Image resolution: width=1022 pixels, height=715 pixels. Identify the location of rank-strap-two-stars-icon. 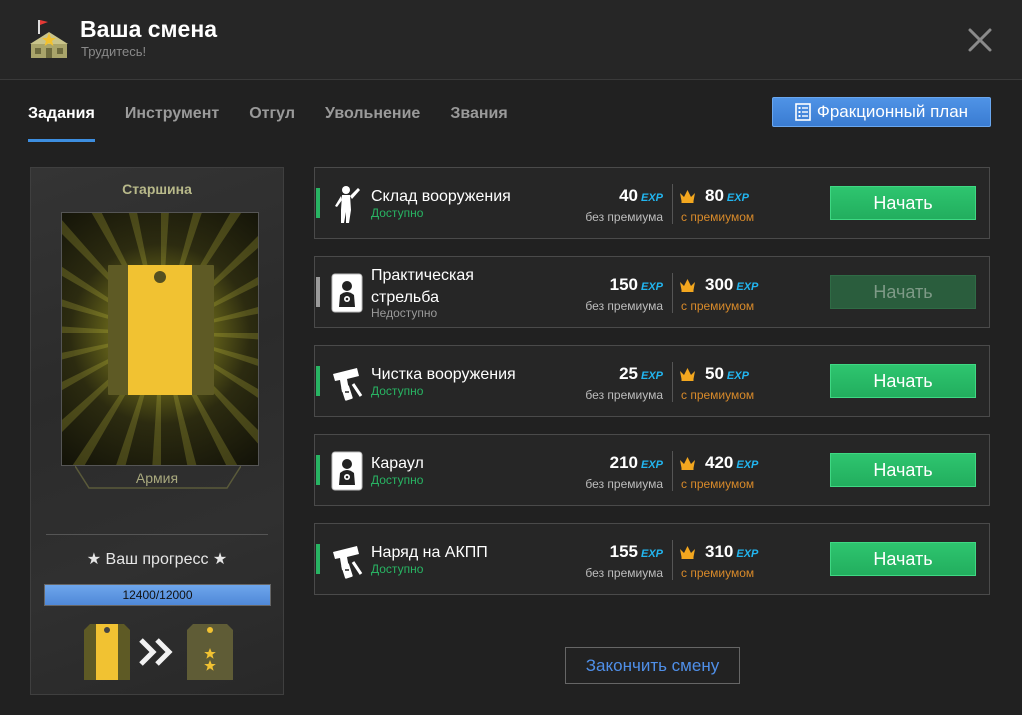
(210, 652).